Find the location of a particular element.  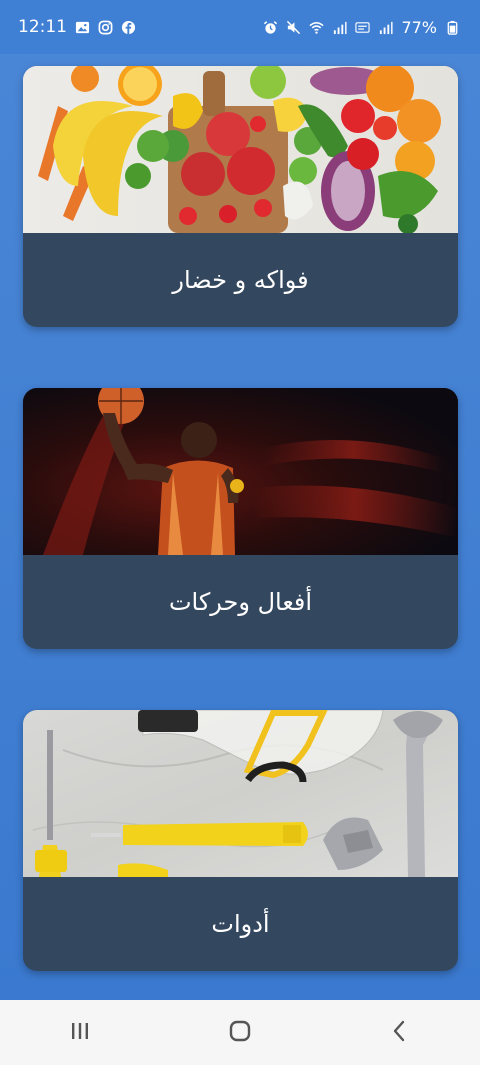

tools-image is located at coordinates (240, 793).